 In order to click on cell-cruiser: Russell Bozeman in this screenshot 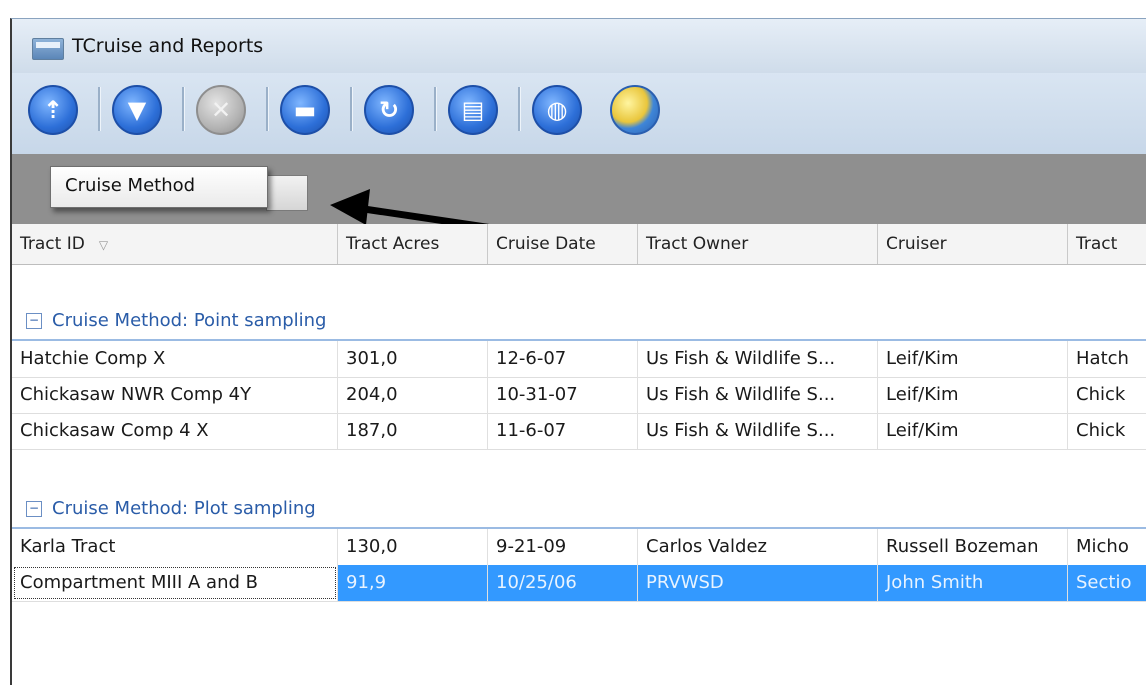, I will do `click(973, 547)`.